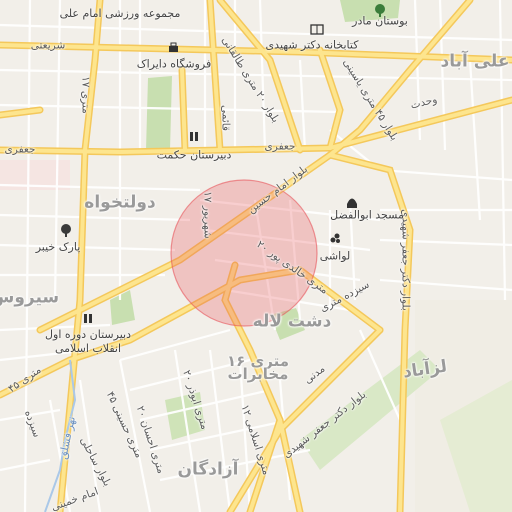  I want to click on poi-label: مجموعه ورزشی امام علی, so click(120, 13).